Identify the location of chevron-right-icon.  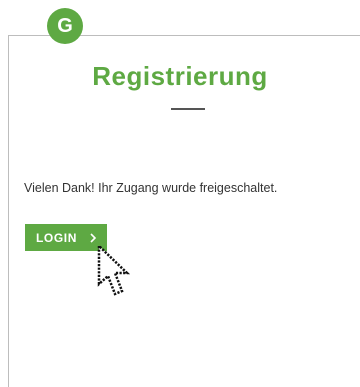
(93, 237).